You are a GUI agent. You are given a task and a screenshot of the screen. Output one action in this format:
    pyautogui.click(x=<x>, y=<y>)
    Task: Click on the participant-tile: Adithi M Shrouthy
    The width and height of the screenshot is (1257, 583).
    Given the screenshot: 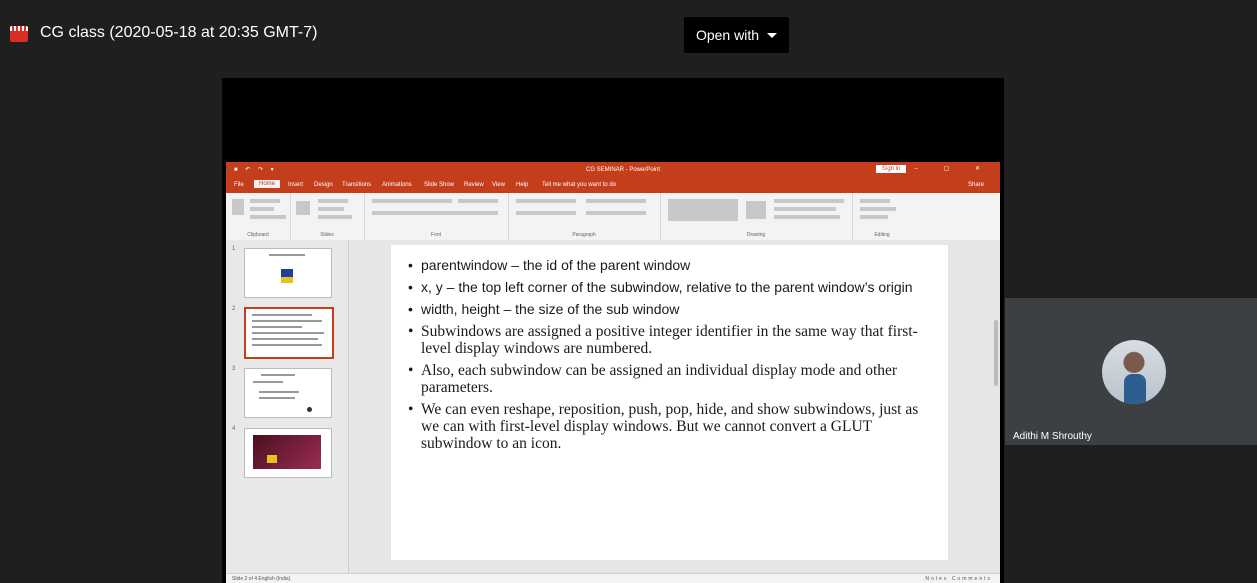 What is the action you would take?
    pyautogui.click(x=1131, y=371)
    